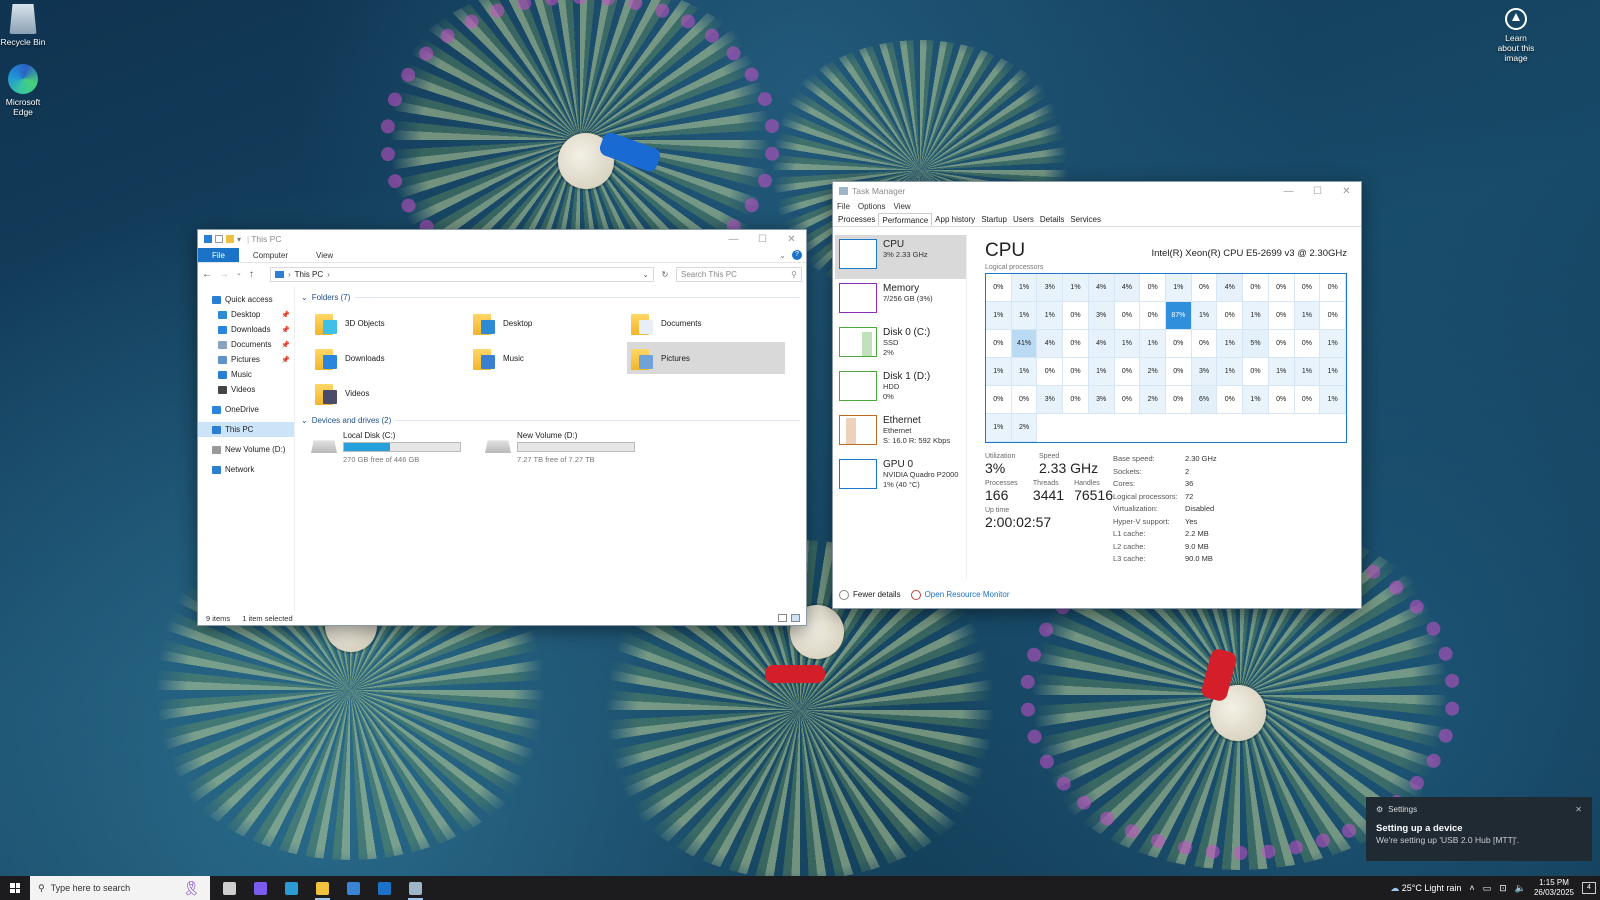 The image size is (1600, 900). I want to click on resource-disk-0-c: Disk 0 (C:) SSD 2%, so click(900, 345).